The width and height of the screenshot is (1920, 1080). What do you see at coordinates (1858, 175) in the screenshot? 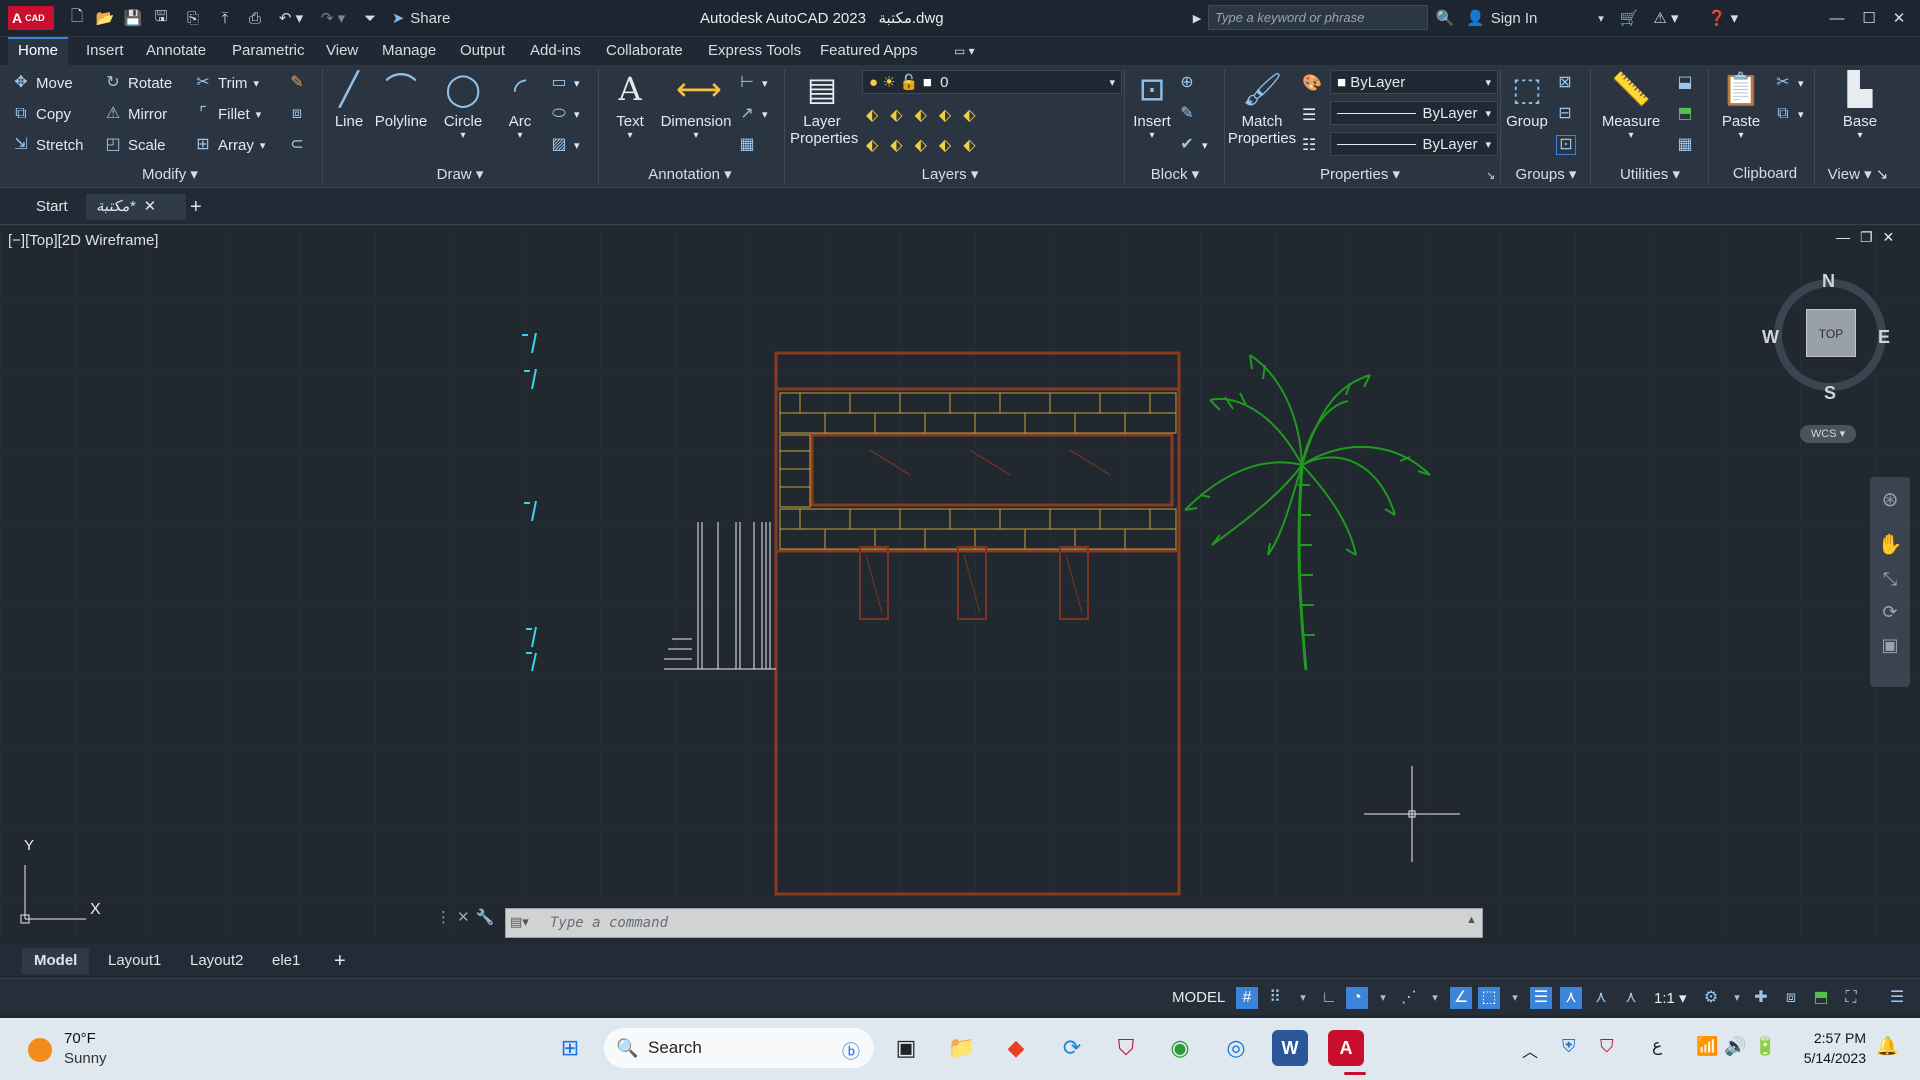
I see `view-panel-title: View ▾ ↘` at bounding box center [1858, 175].